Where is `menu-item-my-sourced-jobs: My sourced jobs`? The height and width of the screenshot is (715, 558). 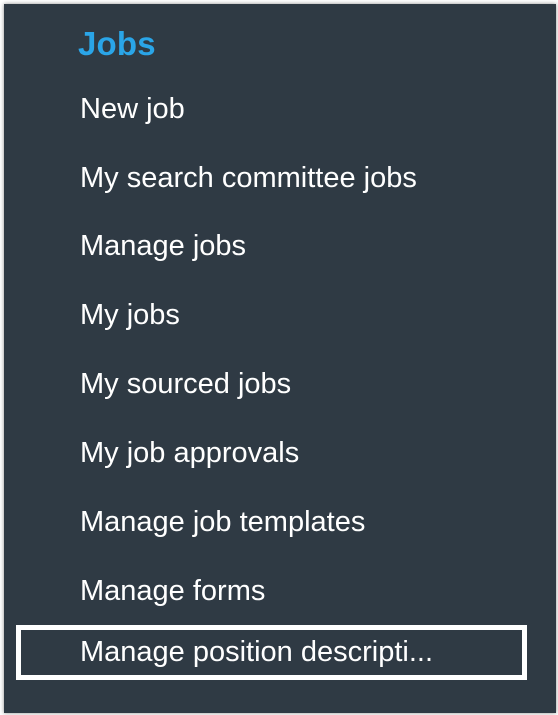
menu-item-my-sourced-jobs: My sourced jobs is located at coordinates (185, 384).